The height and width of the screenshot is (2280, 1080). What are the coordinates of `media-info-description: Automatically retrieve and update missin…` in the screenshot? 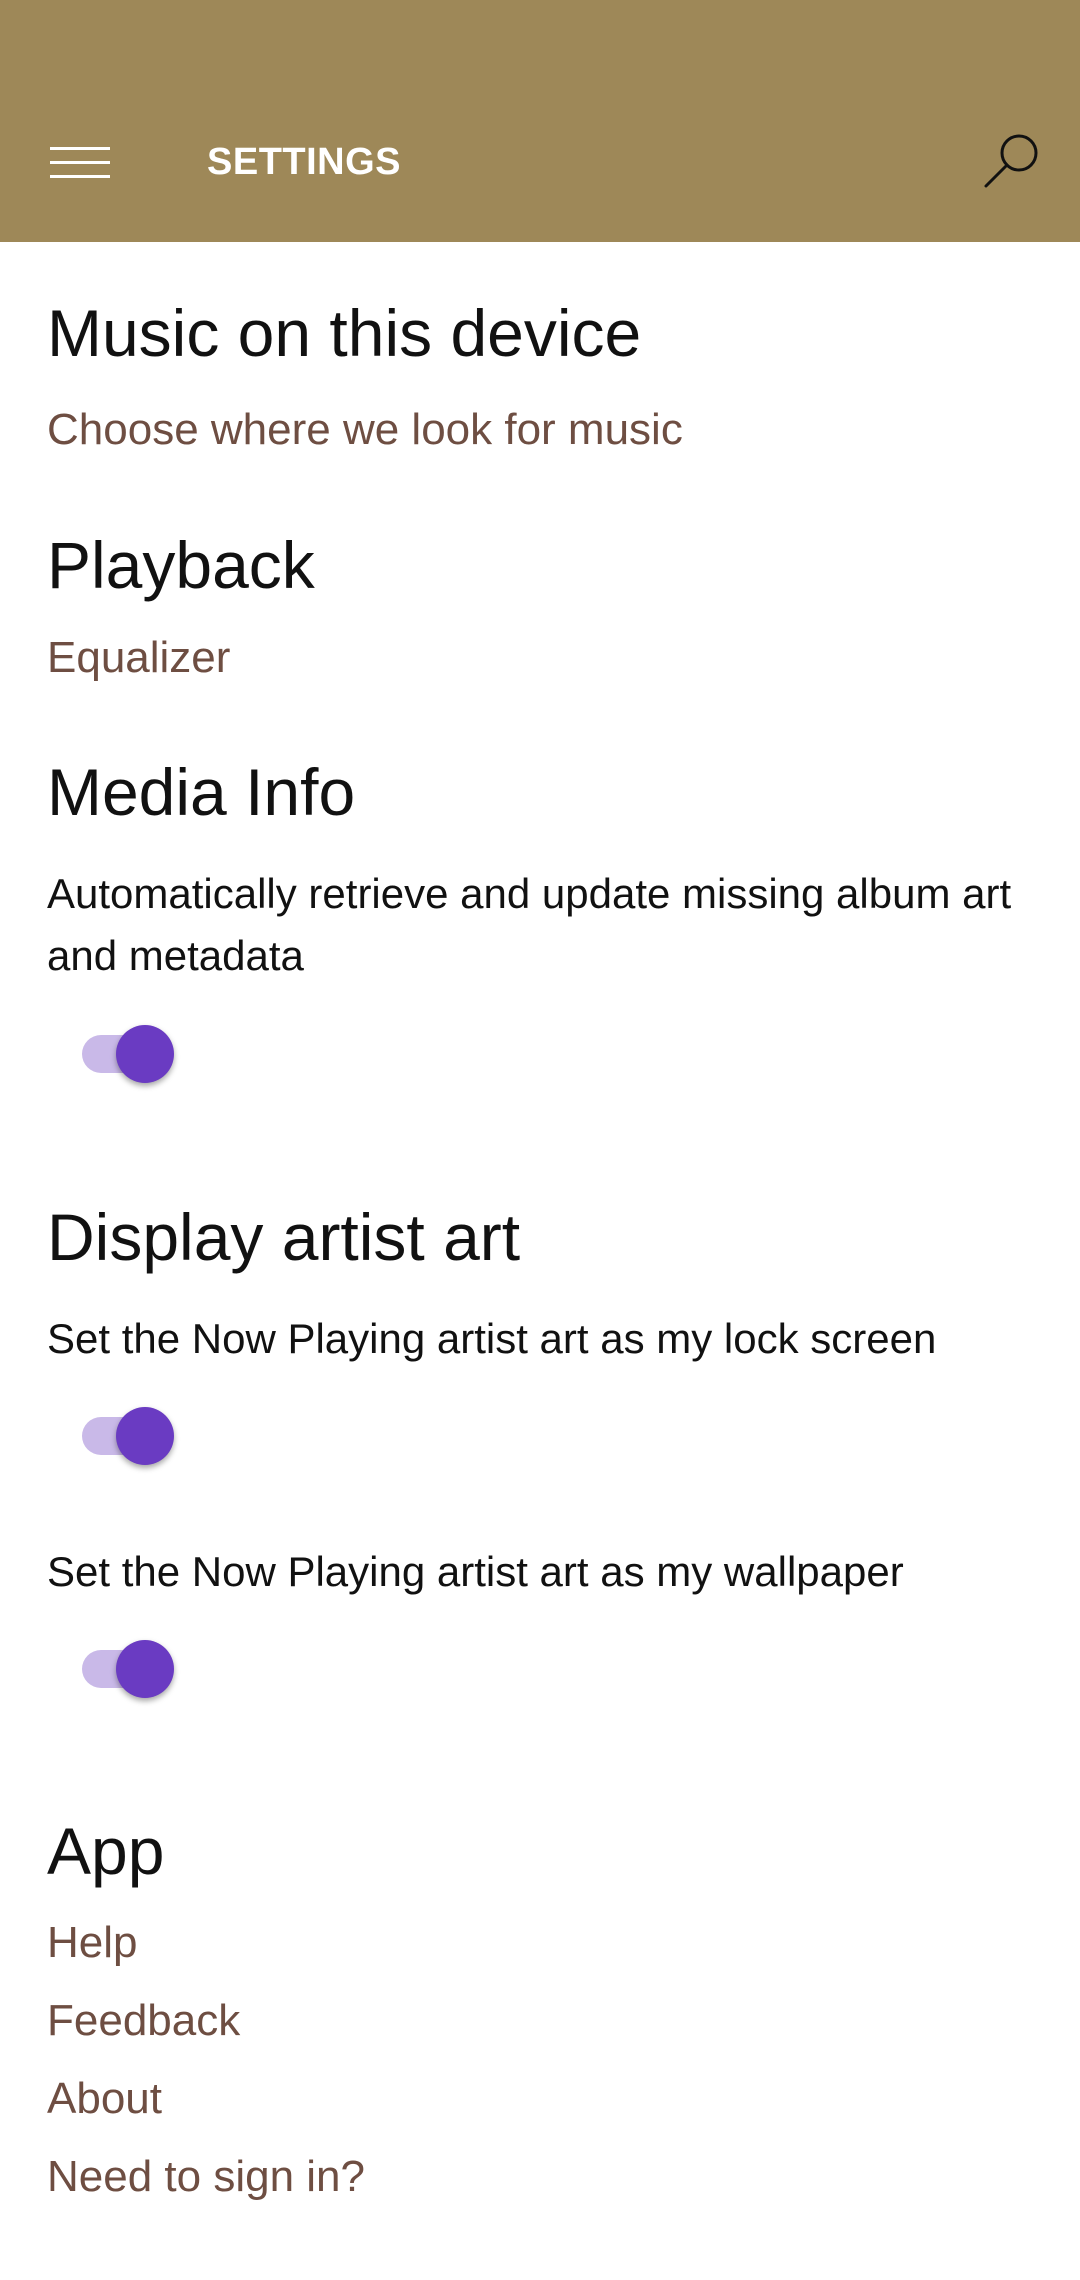 It's located at (529, 924).